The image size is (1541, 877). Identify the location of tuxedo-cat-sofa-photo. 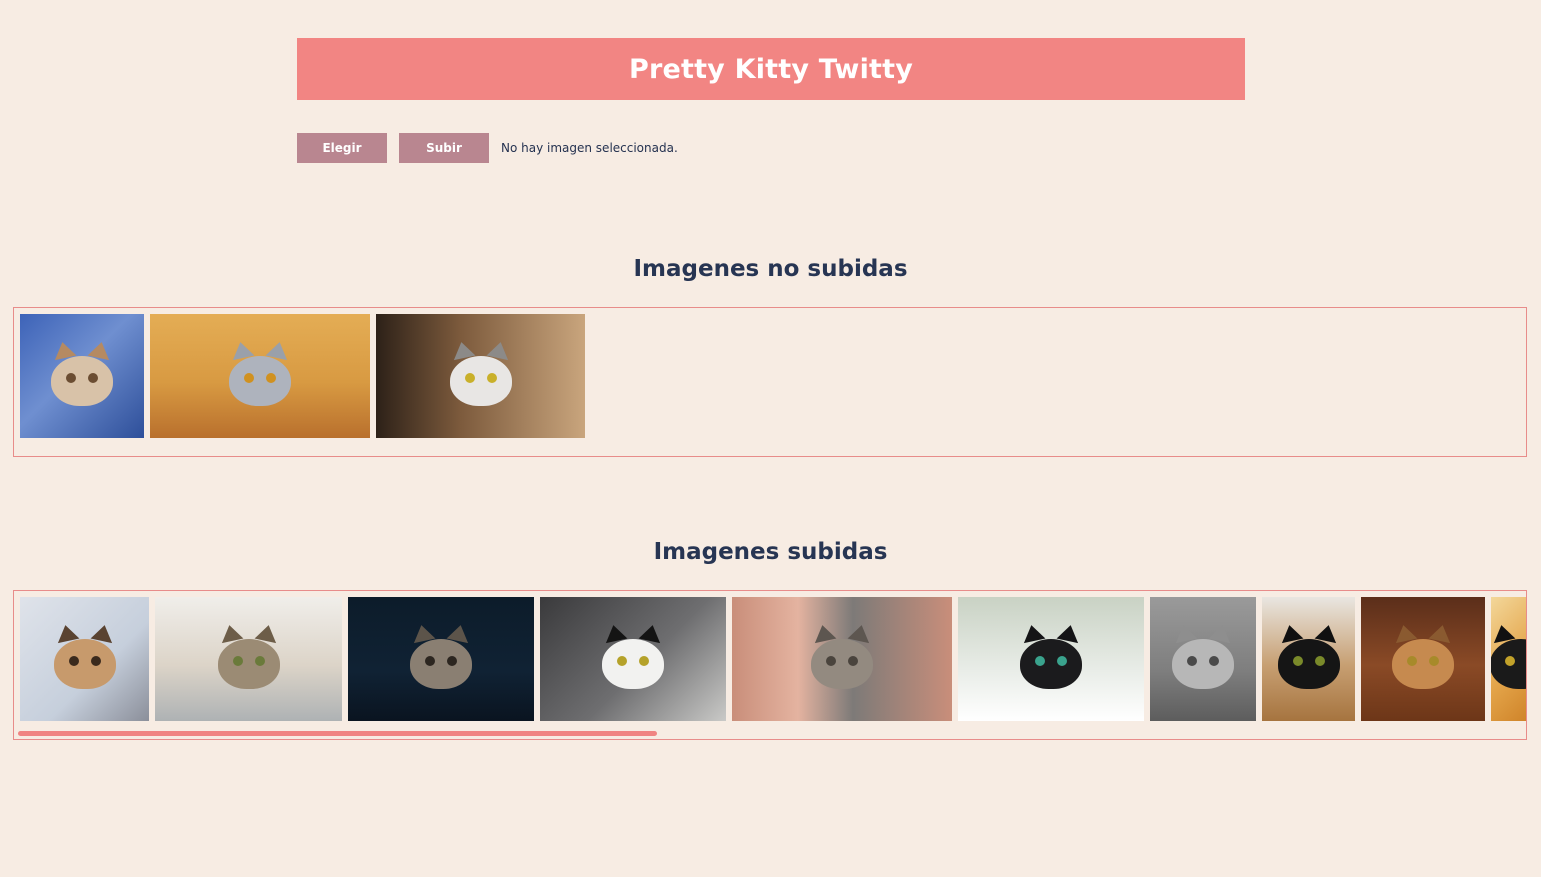
(633, 659).